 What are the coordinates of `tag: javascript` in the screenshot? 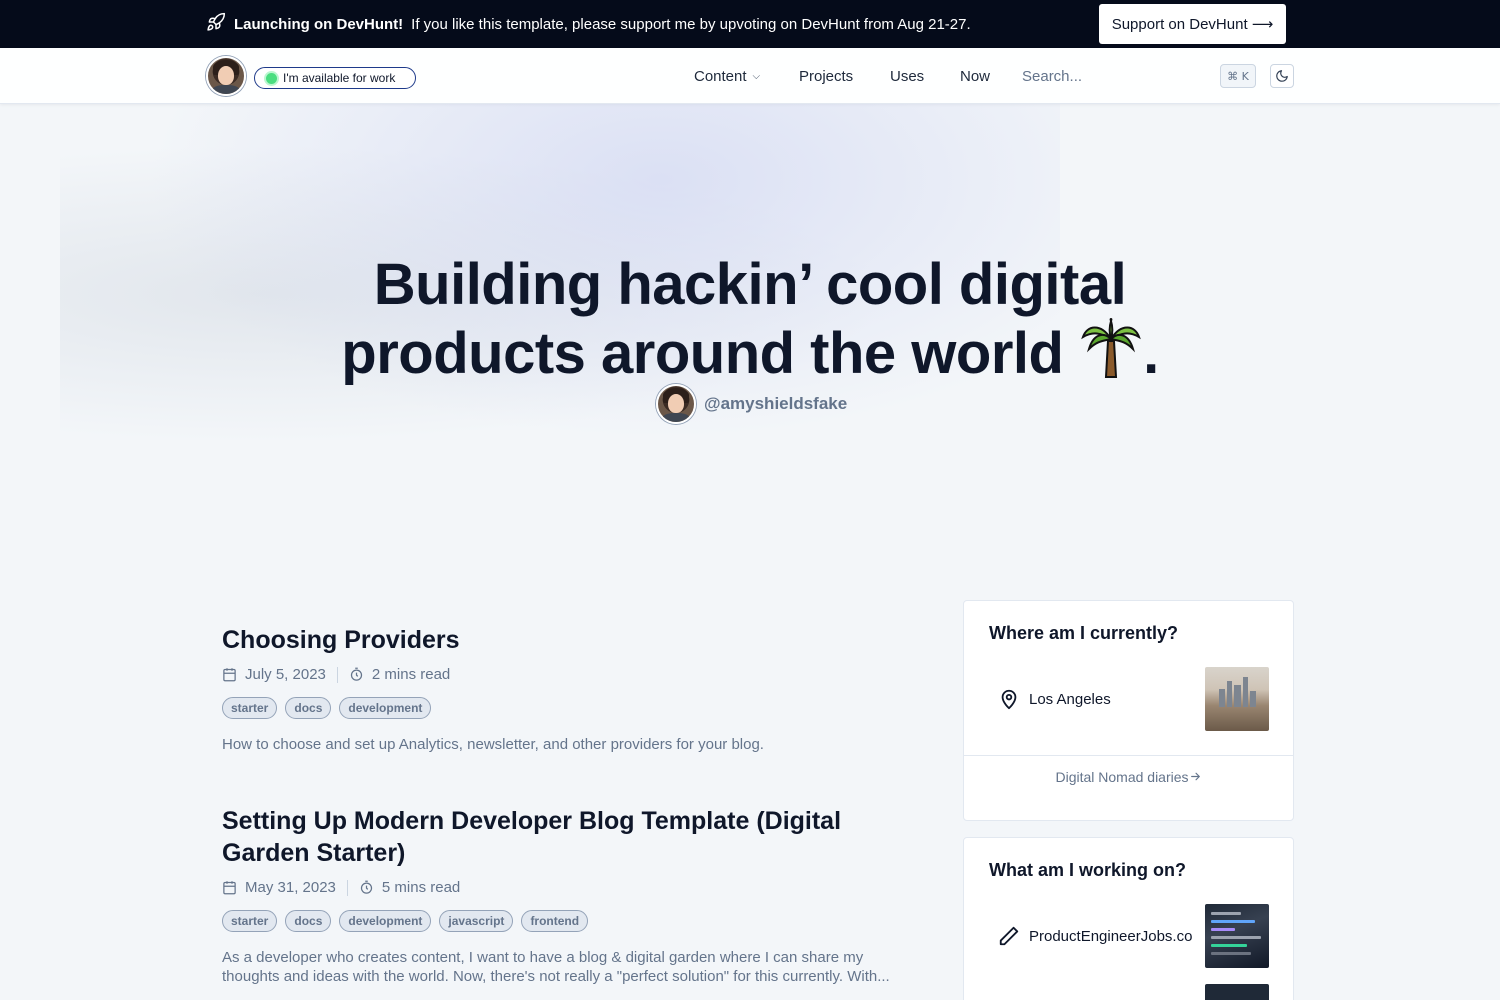 It's located at (476, 921).